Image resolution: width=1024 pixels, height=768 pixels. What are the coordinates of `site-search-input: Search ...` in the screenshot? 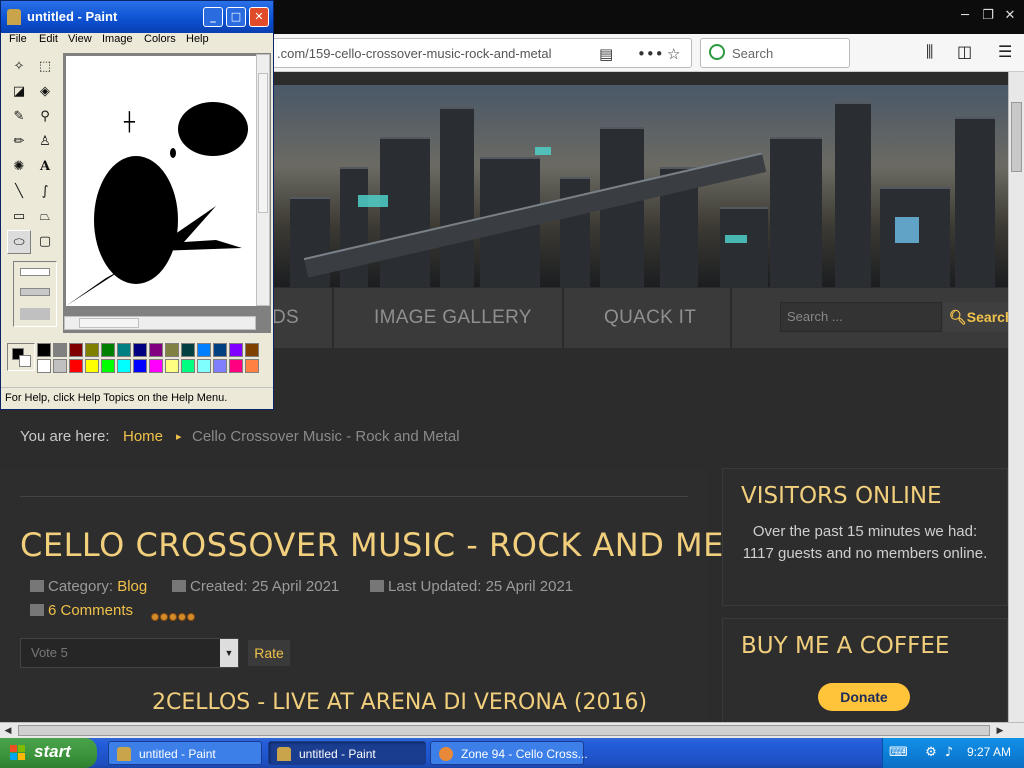 It's located at (861, 317).